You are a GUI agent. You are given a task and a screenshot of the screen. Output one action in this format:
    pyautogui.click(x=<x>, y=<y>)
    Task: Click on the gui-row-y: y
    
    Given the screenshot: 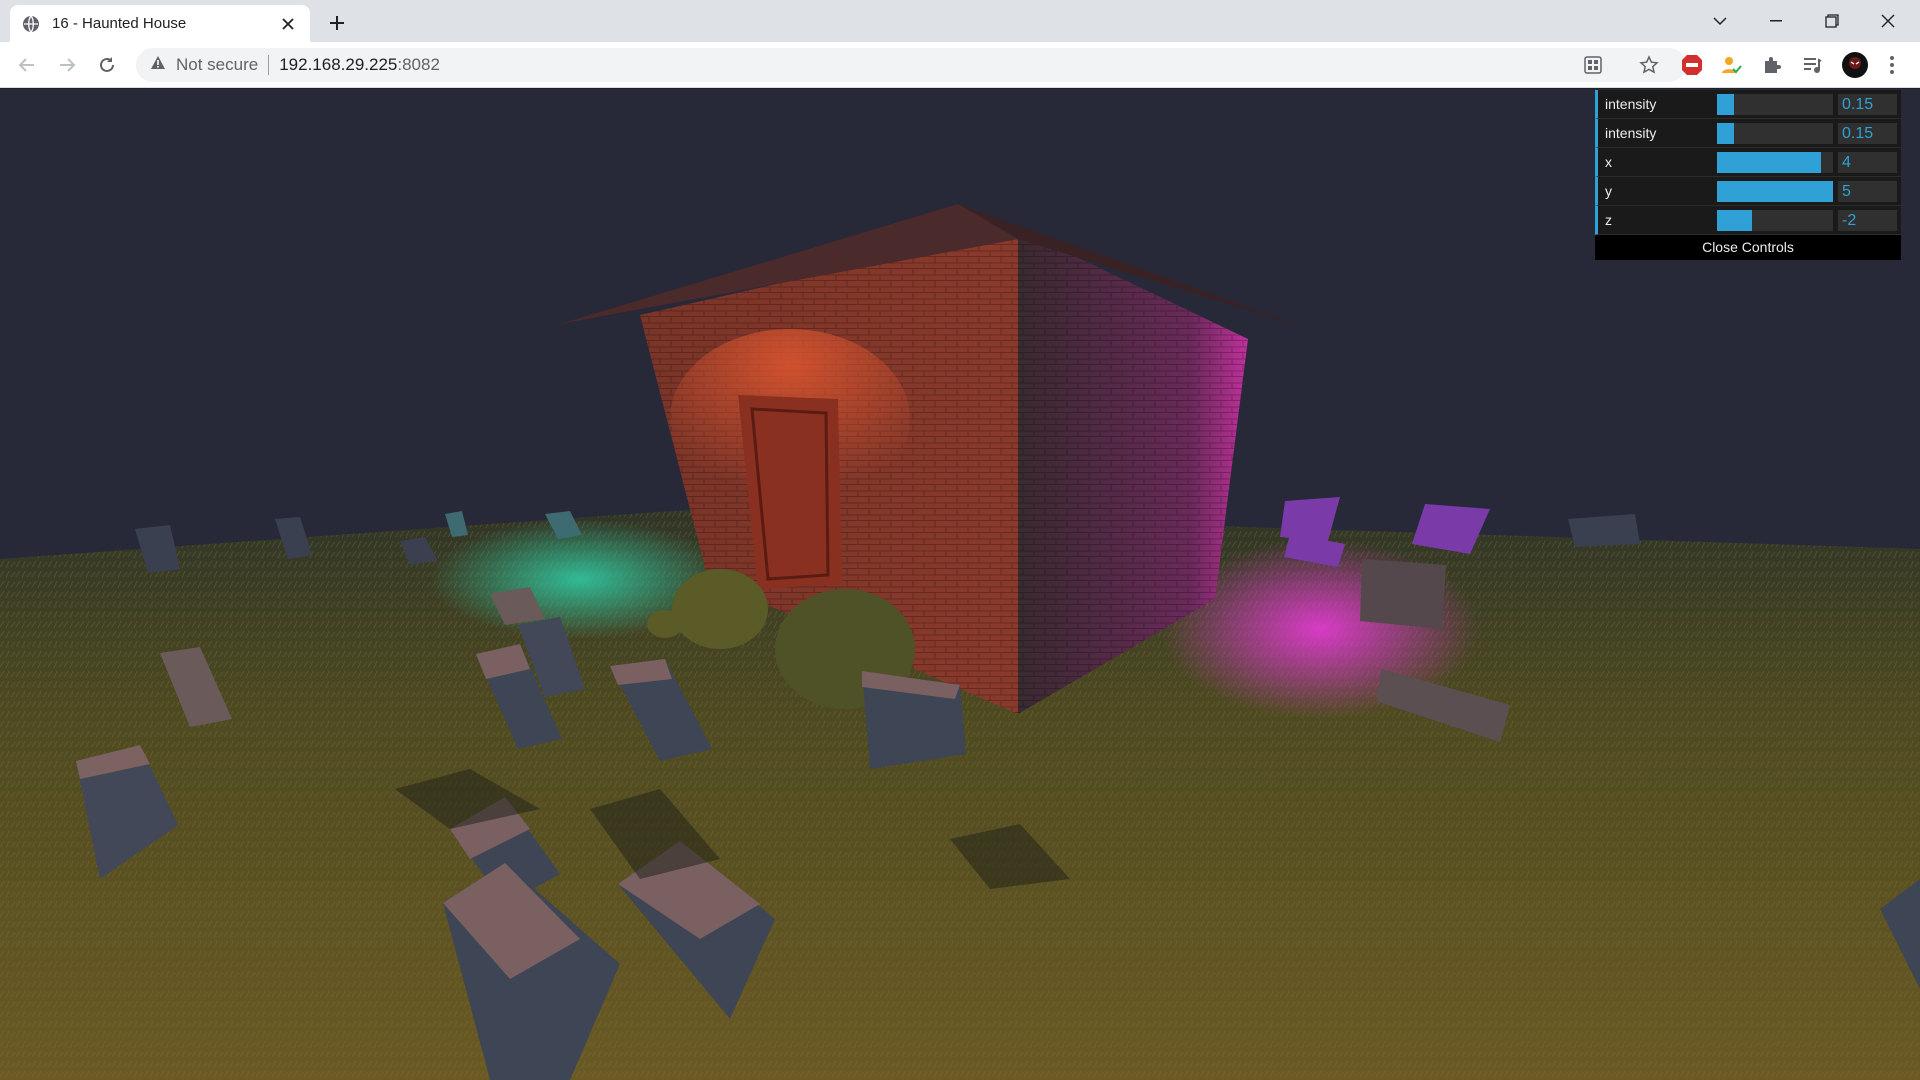 What is the action you would take?
    pyautogui.click(x=1748, y=191)
    